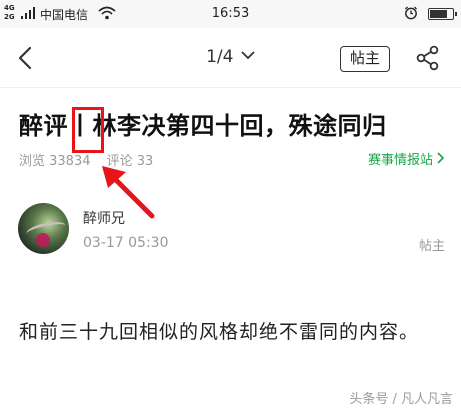 Image resolution: width=461 pixels, height=414 pixels. Describe the element at coordinates (43, 228) in the screenshot. I see `avatar` at that location.